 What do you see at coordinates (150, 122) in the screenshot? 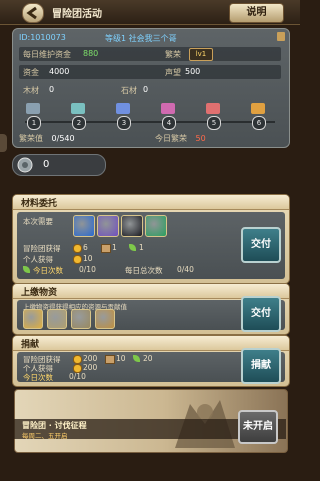
I see `prosperity-track` at bounding box center [150, 122].